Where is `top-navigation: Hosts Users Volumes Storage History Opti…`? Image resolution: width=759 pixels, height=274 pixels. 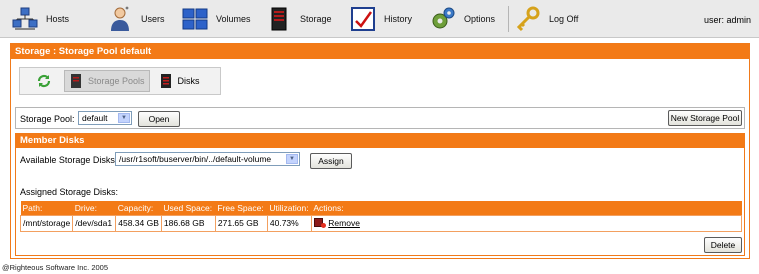
top-navigation: Hosts Users Volumes Storage History Opti… is located at coordinates (379, 19).